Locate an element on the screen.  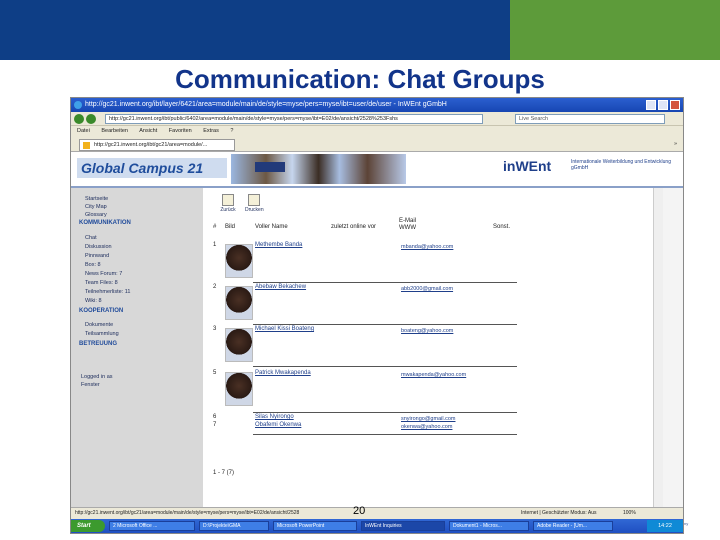
banner-photo-strip is located at coordinates (318, 169).